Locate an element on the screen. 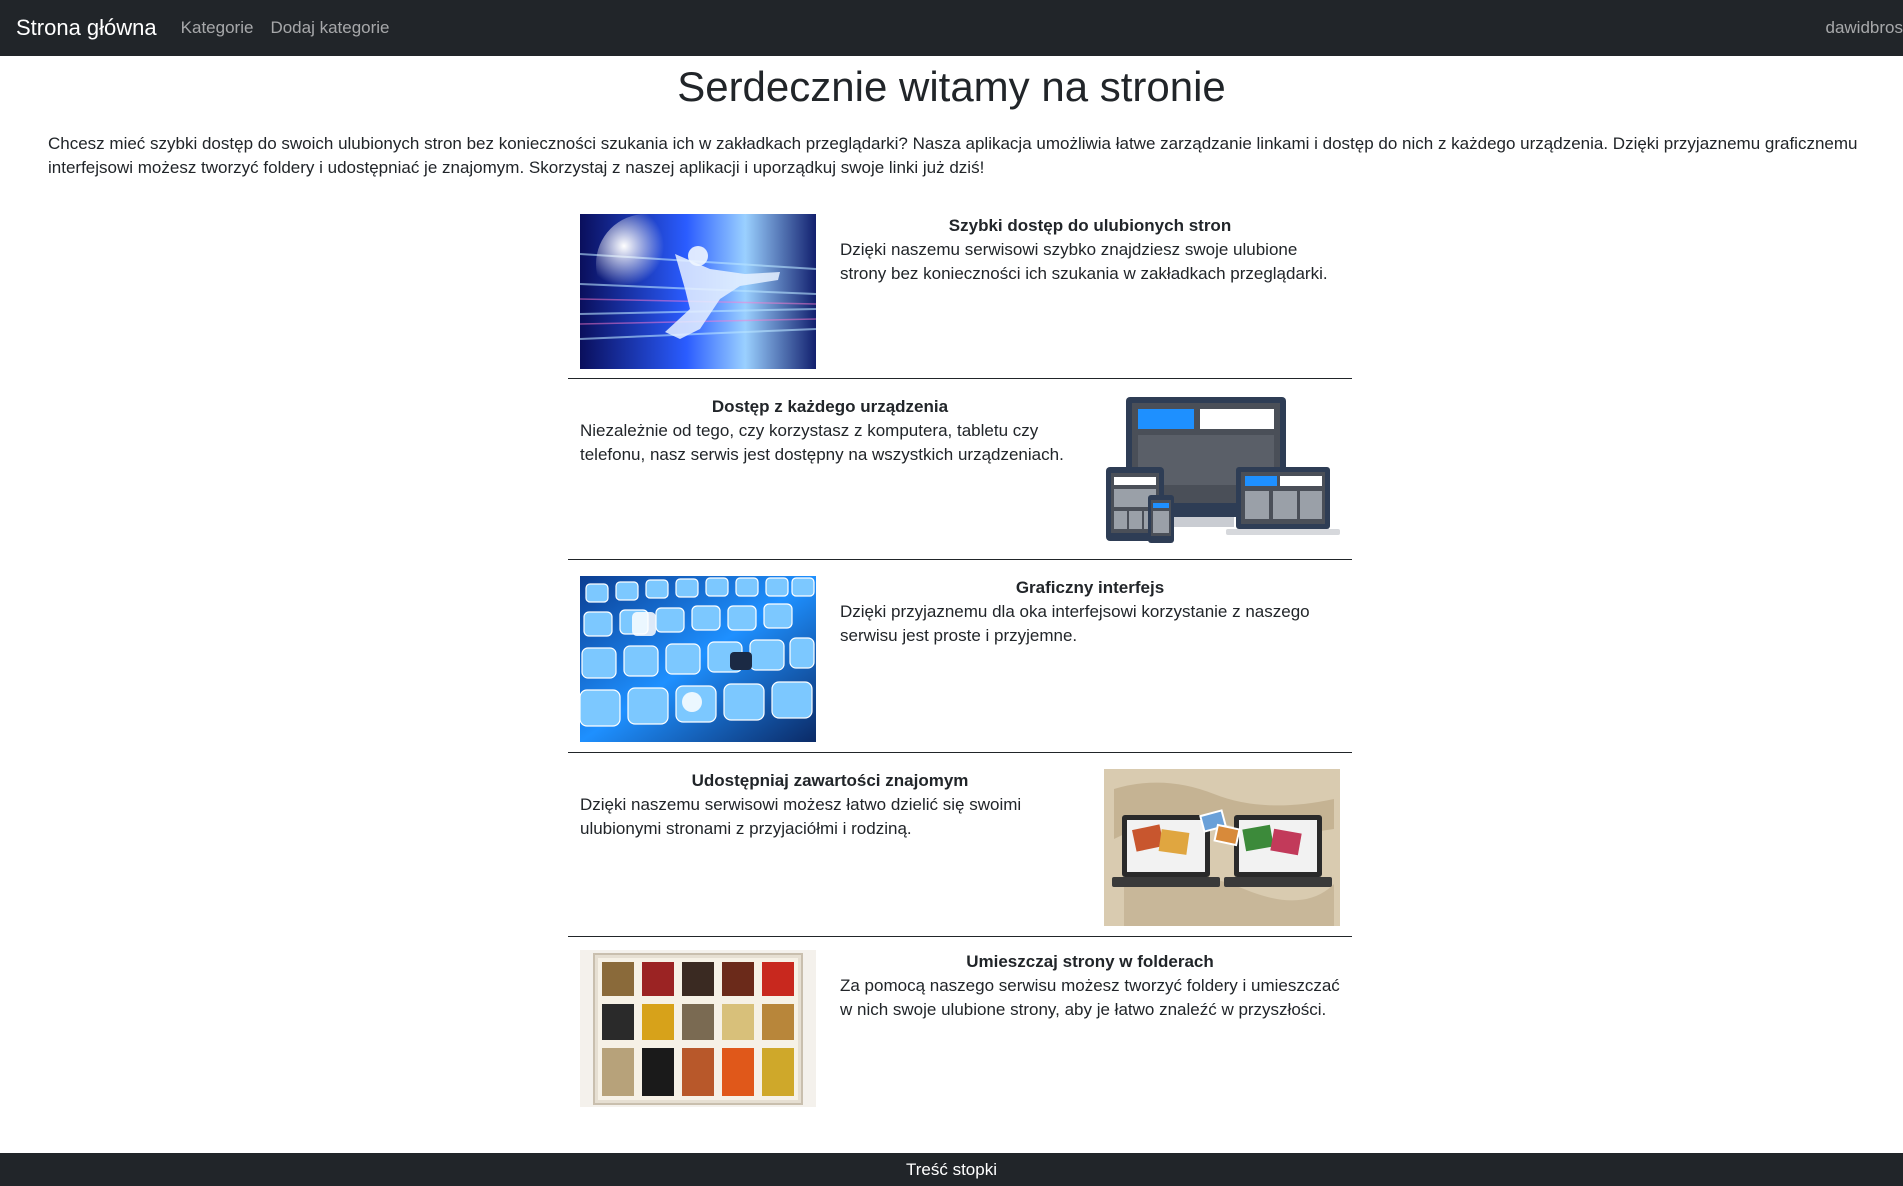  spice-box-image is located at coordinates (698, 1028).